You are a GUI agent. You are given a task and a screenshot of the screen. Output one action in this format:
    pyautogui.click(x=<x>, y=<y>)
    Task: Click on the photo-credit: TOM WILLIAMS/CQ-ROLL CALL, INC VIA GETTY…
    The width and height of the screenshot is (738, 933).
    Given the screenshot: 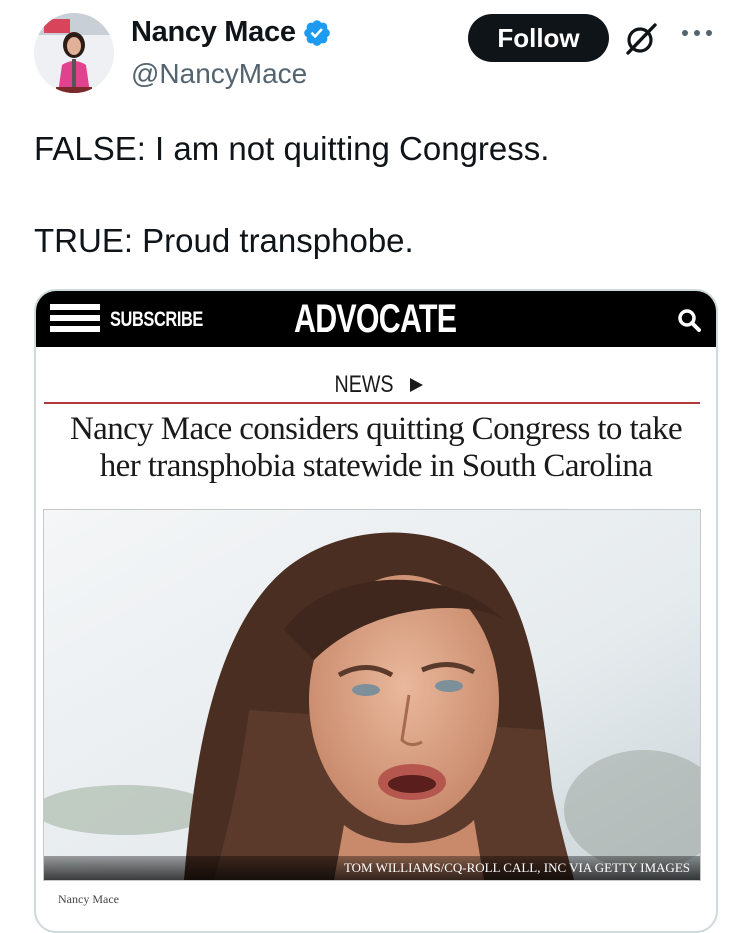 What is the action you would take?
    pyautogui.click(x=516, y=867)
    